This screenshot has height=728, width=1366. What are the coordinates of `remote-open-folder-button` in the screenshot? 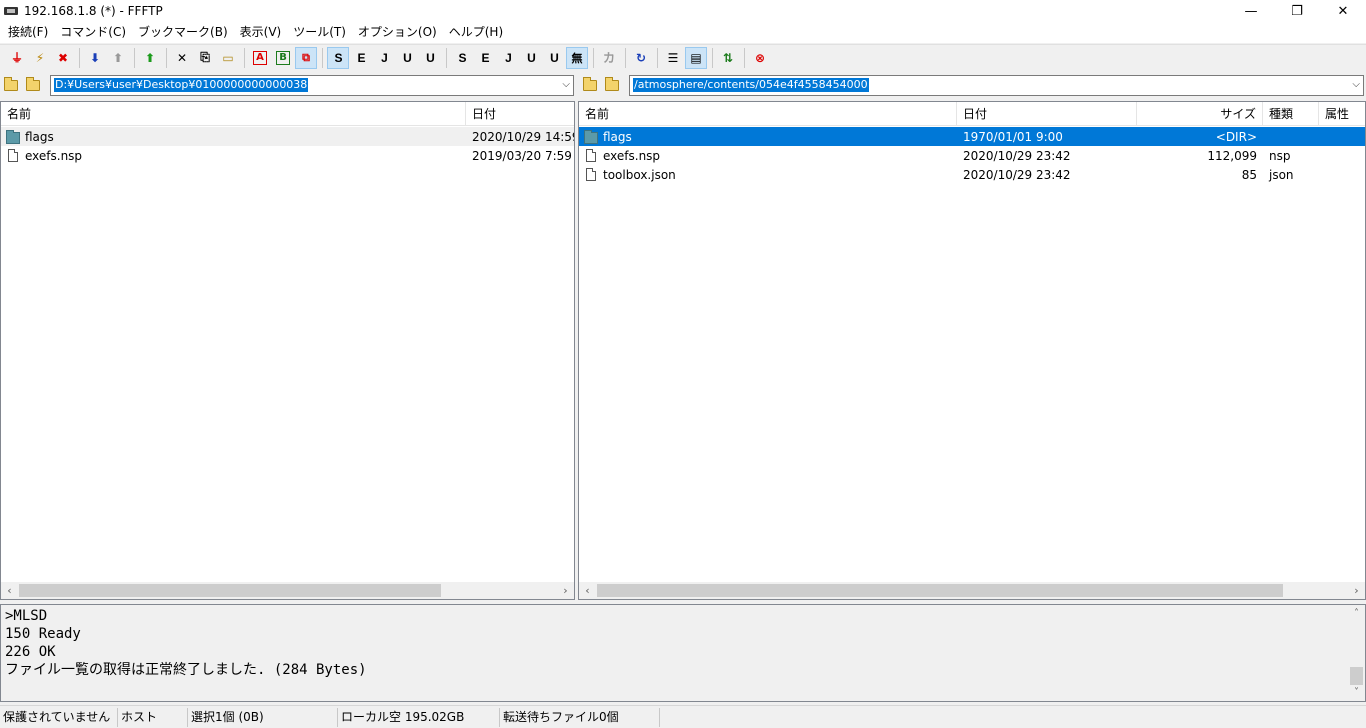 It's located at (612, 85).